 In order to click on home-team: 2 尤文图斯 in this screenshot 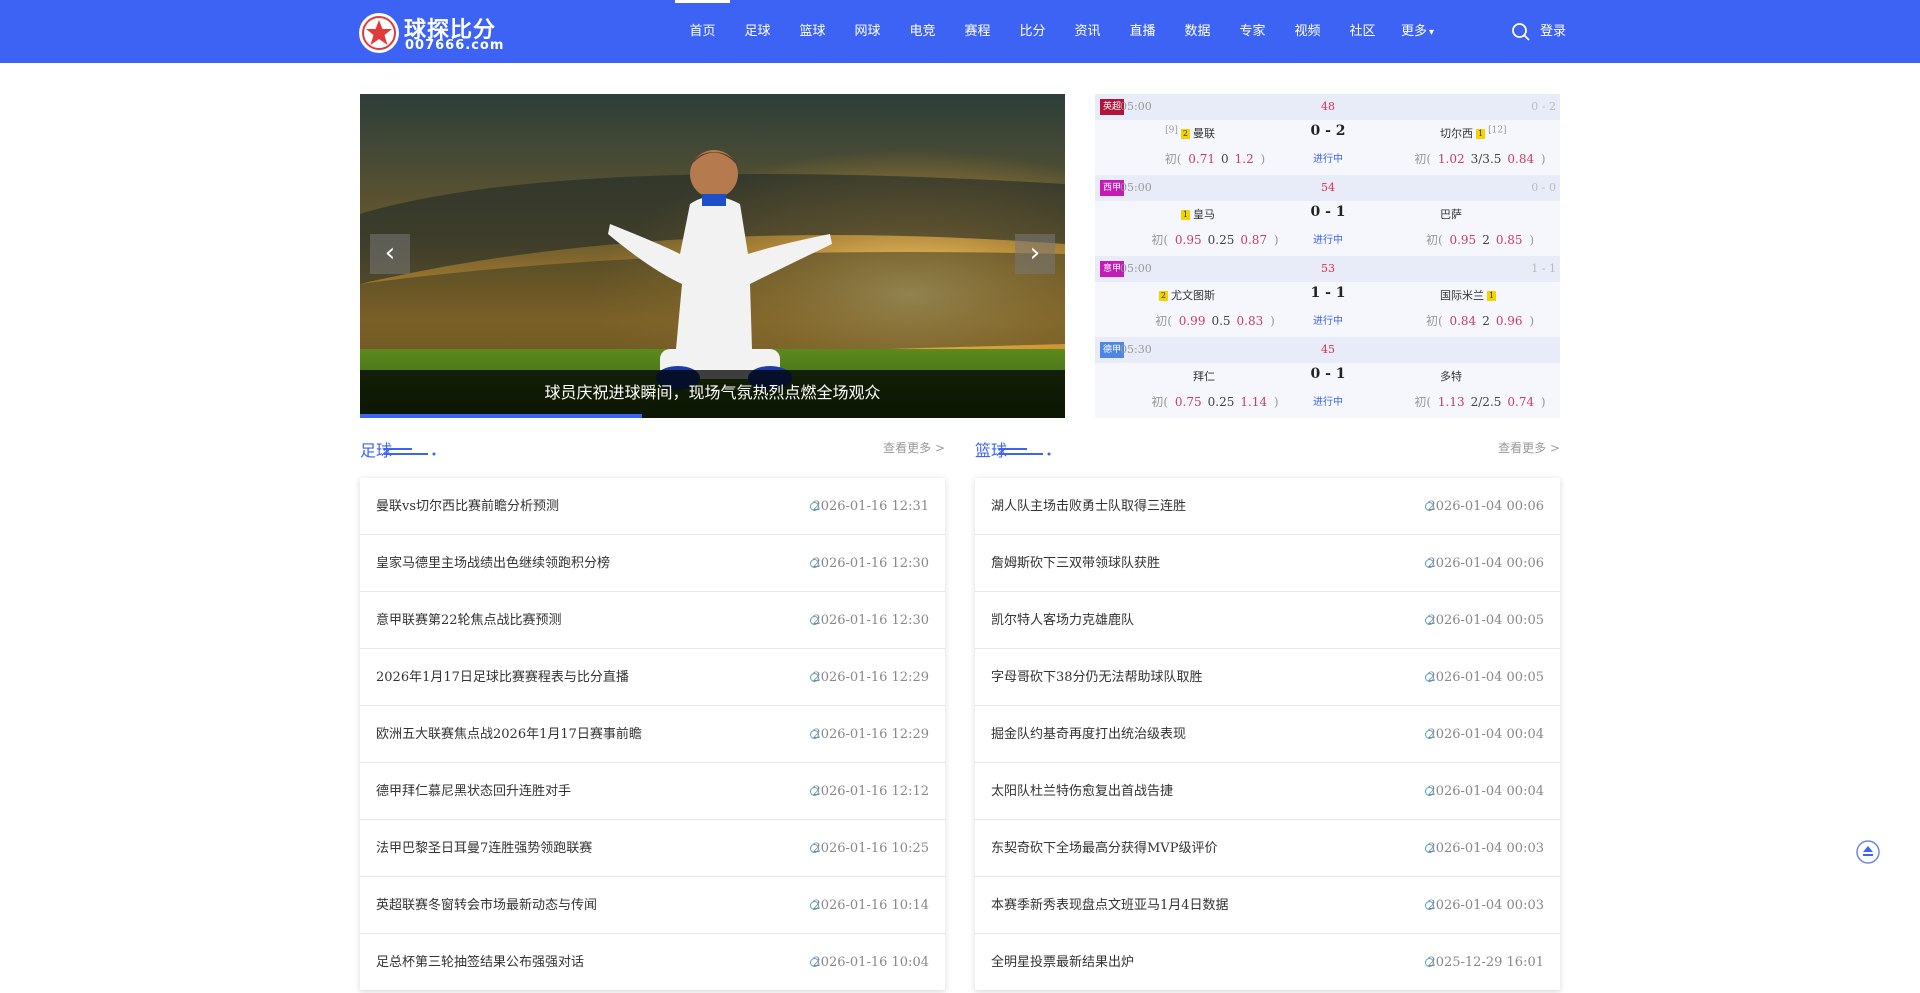, I will do `click(1155, 295)`.